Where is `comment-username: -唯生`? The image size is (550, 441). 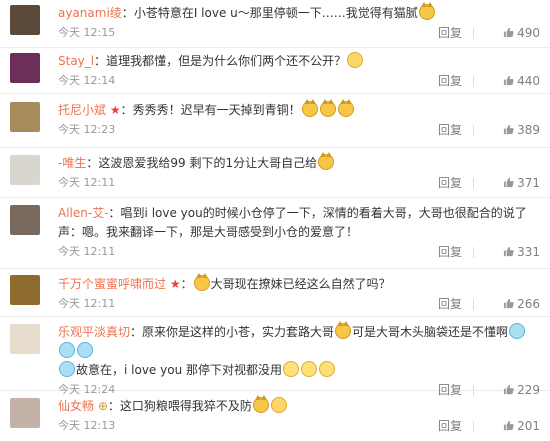
comment-username: -唯生 is located at coordinates (72, 163).